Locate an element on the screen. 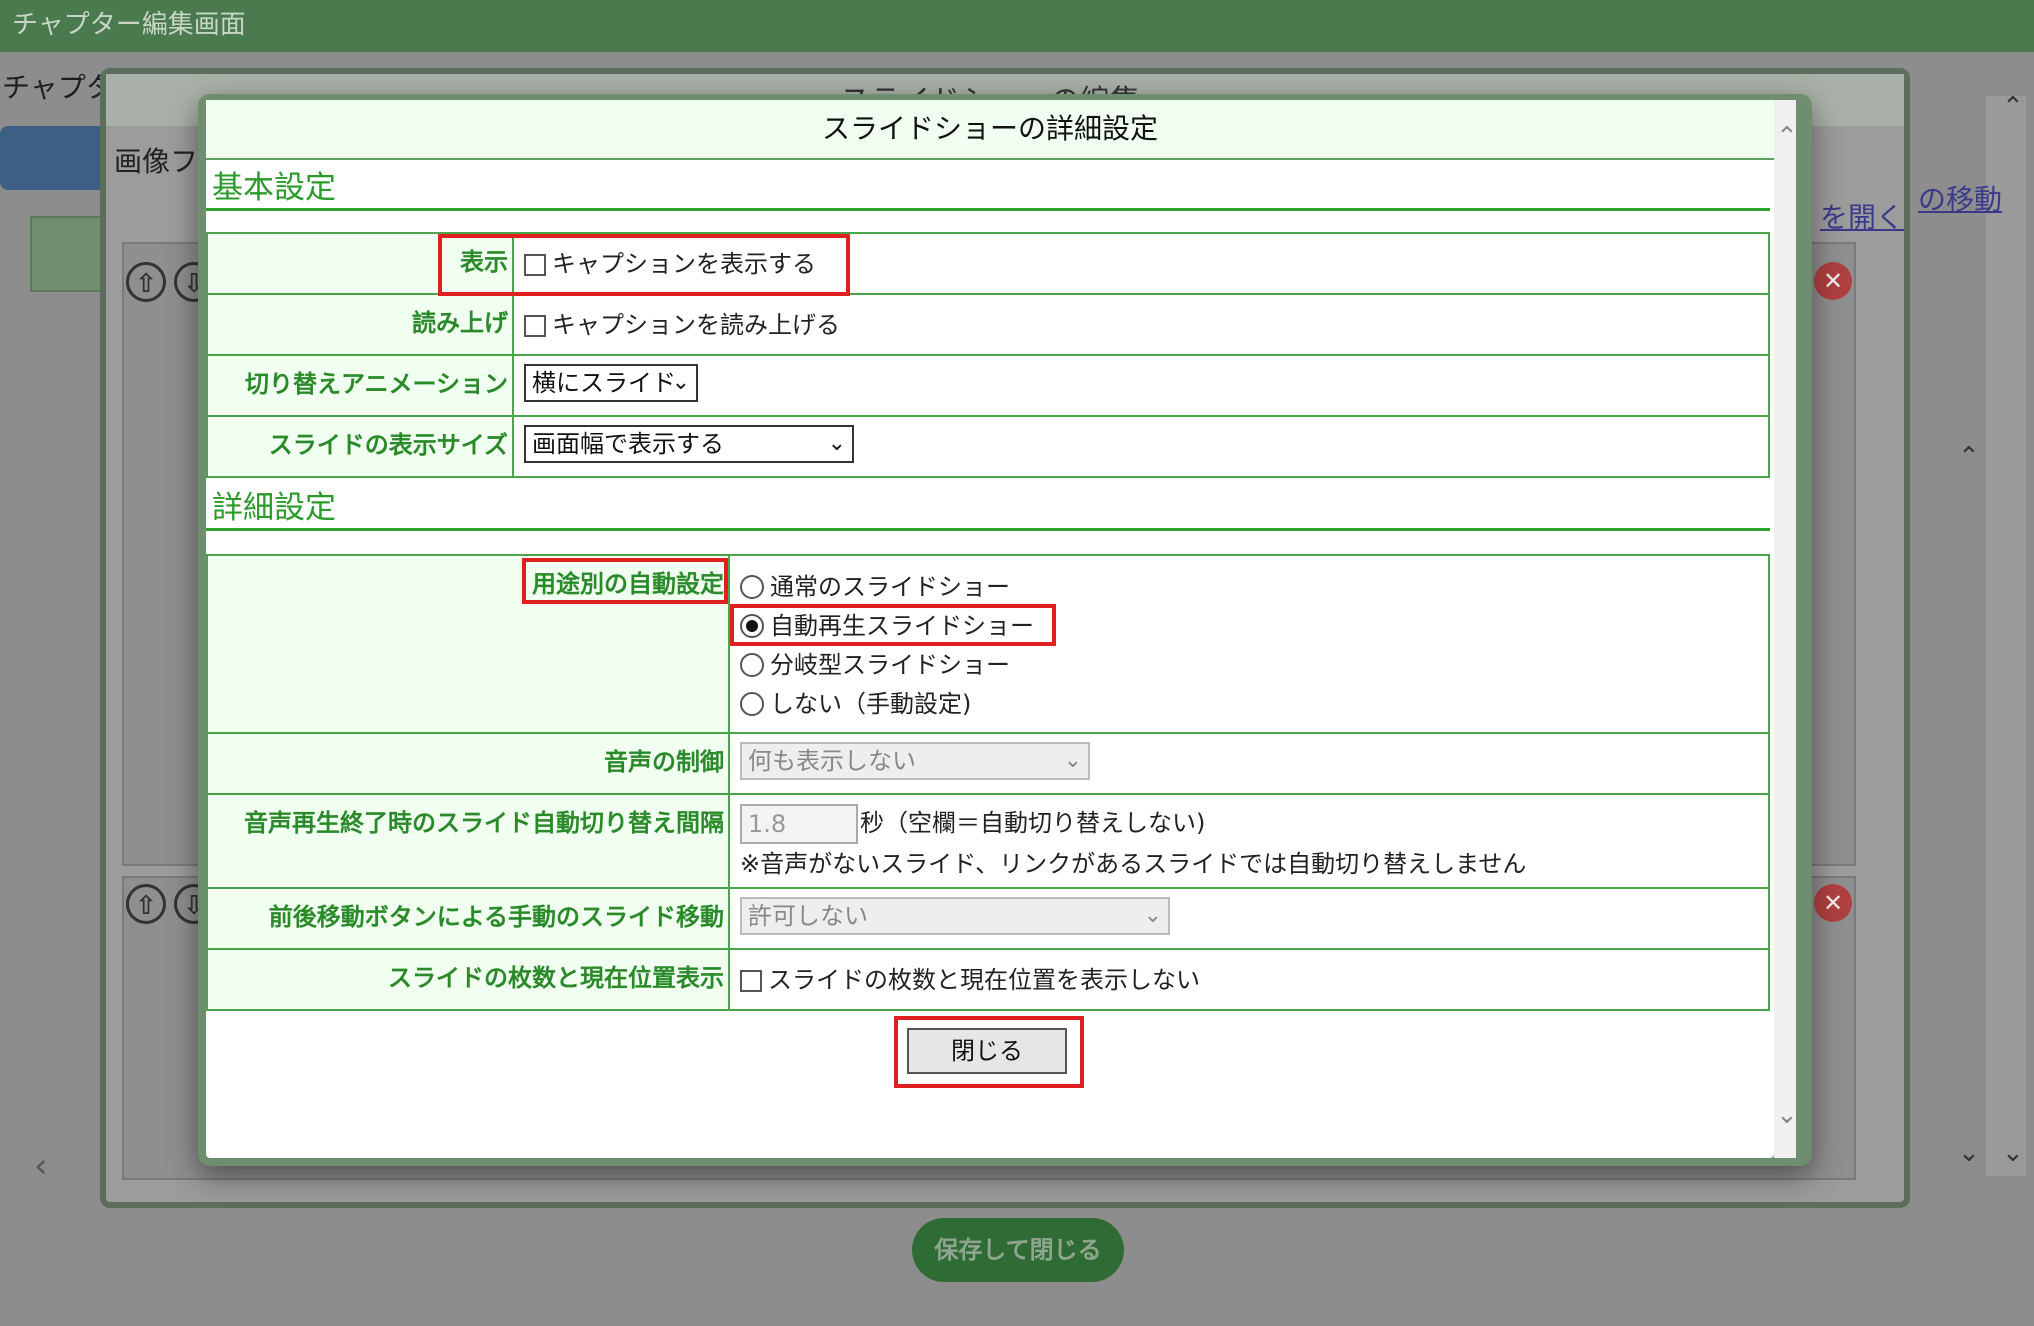 Image resolution: width=2034 pixels, height=1326 pixels. image-label: 画像フ is located at coordinates (156, 161).